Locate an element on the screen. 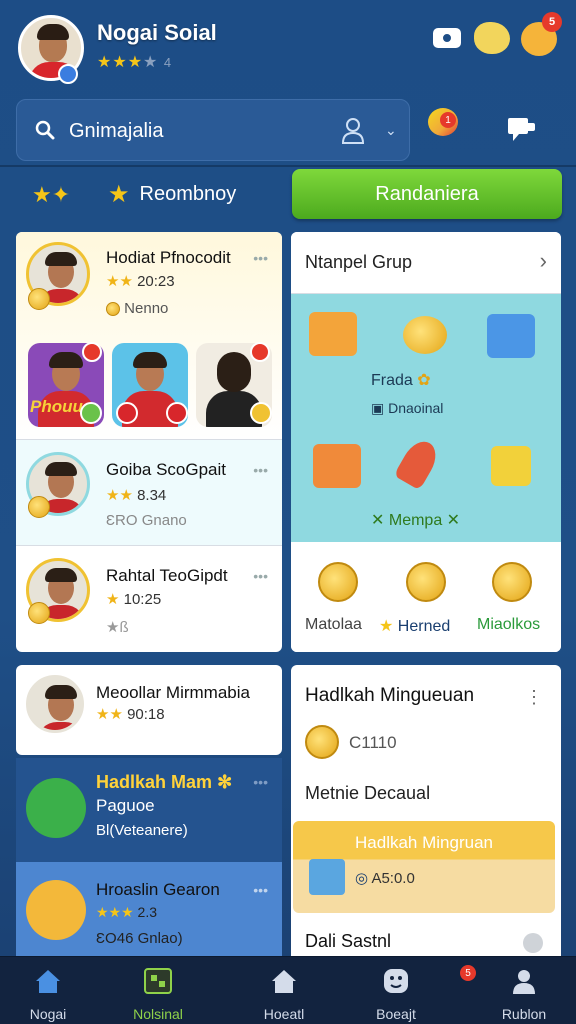  nav-item-house: Hoeatl is located at coordinates (284, 990).